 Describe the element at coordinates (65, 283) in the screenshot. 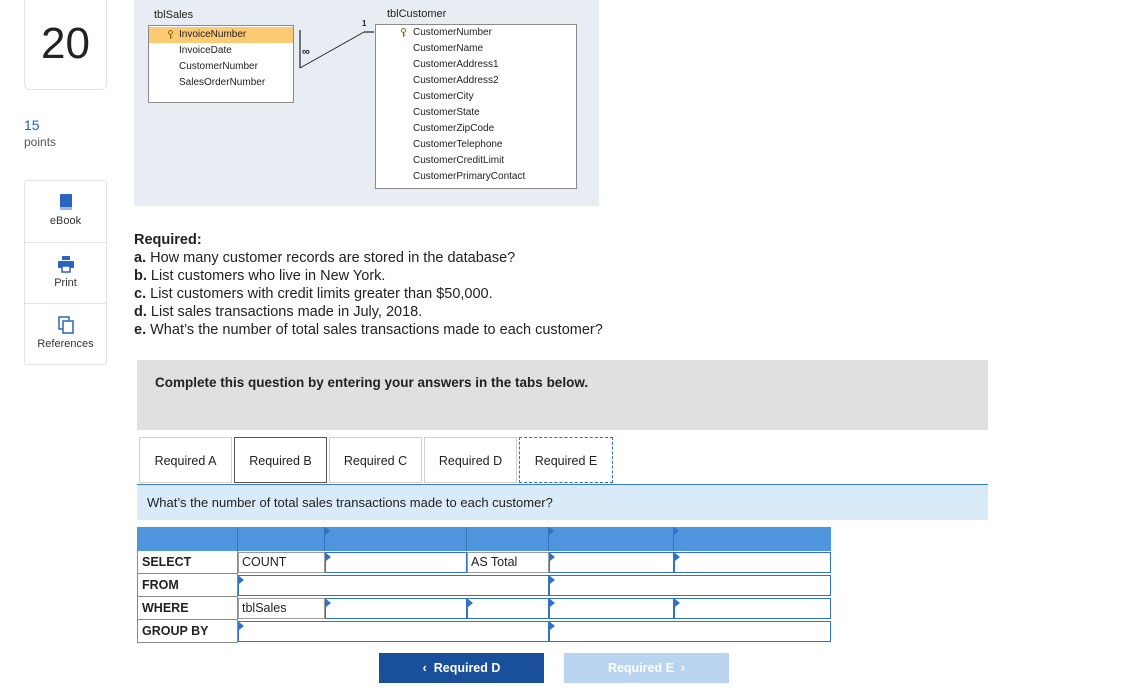

I see `print-label: Print` at that location.